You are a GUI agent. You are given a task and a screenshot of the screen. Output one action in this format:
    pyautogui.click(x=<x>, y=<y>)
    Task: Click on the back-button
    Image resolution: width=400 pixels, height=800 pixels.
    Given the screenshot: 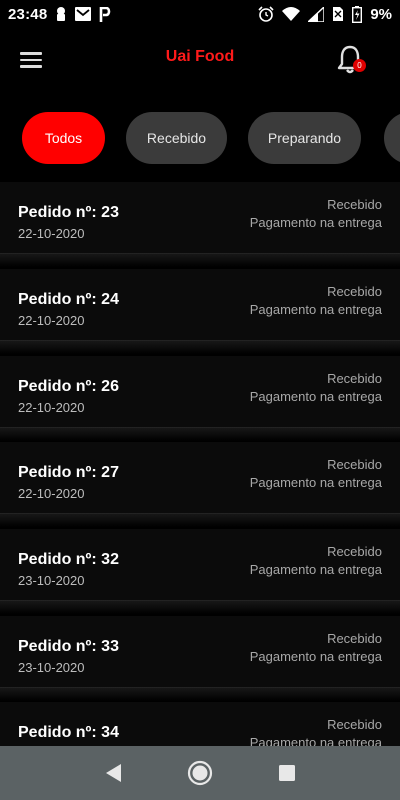 What is the action you would take?
    pyautogui.click(x=113, y=773)
    